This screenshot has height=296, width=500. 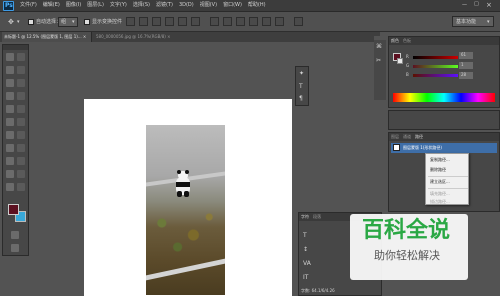 What do you see at coordinates (444, 148) in the screenshot?
I see `path-item: 图层蒙版 1(形状路径)` at bounding box center [444, 148].